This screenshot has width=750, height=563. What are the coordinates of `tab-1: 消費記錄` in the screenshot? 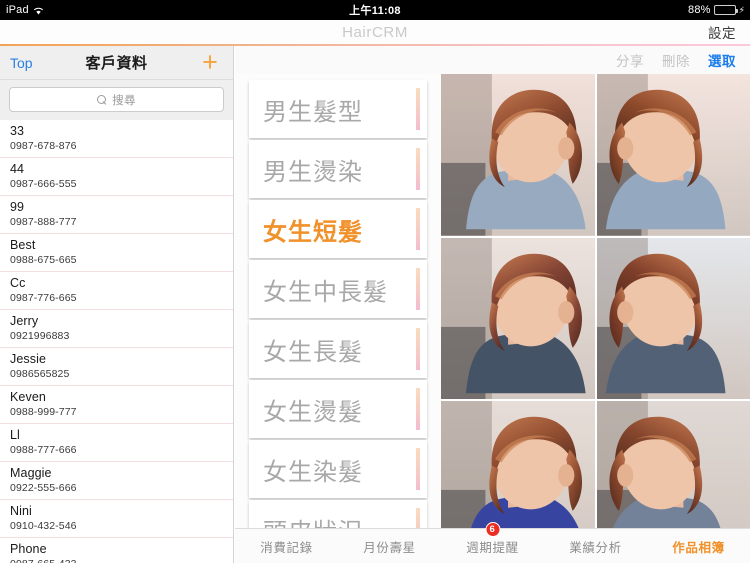 It's located at (286, 546).